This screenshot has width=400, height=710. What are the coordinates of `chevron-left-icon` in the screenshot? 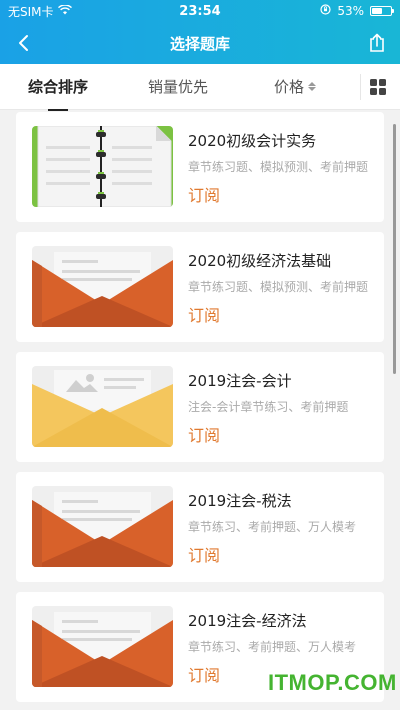 It's located at (23, 43).